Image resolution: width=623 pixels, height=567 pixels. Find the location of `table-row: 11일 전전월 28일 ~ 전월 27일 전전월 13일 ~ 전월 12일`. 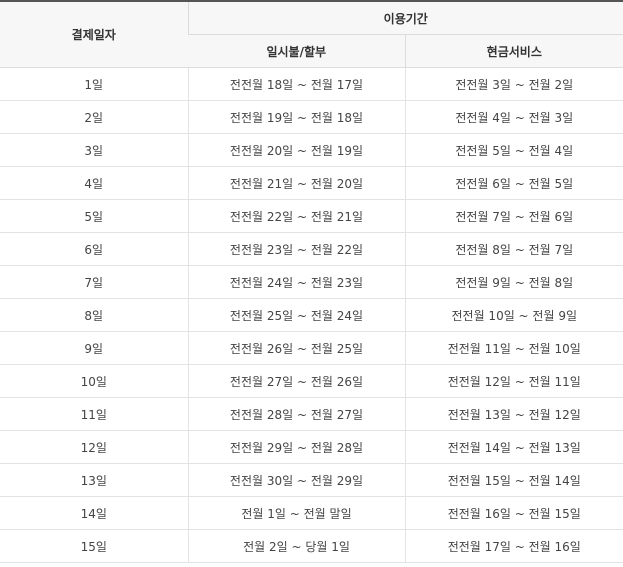

table-row: 11일 전전월 28일 ~ 전월 27일 전전월 13일 ~ 전월 12일 is located at coordinates (311, 414).